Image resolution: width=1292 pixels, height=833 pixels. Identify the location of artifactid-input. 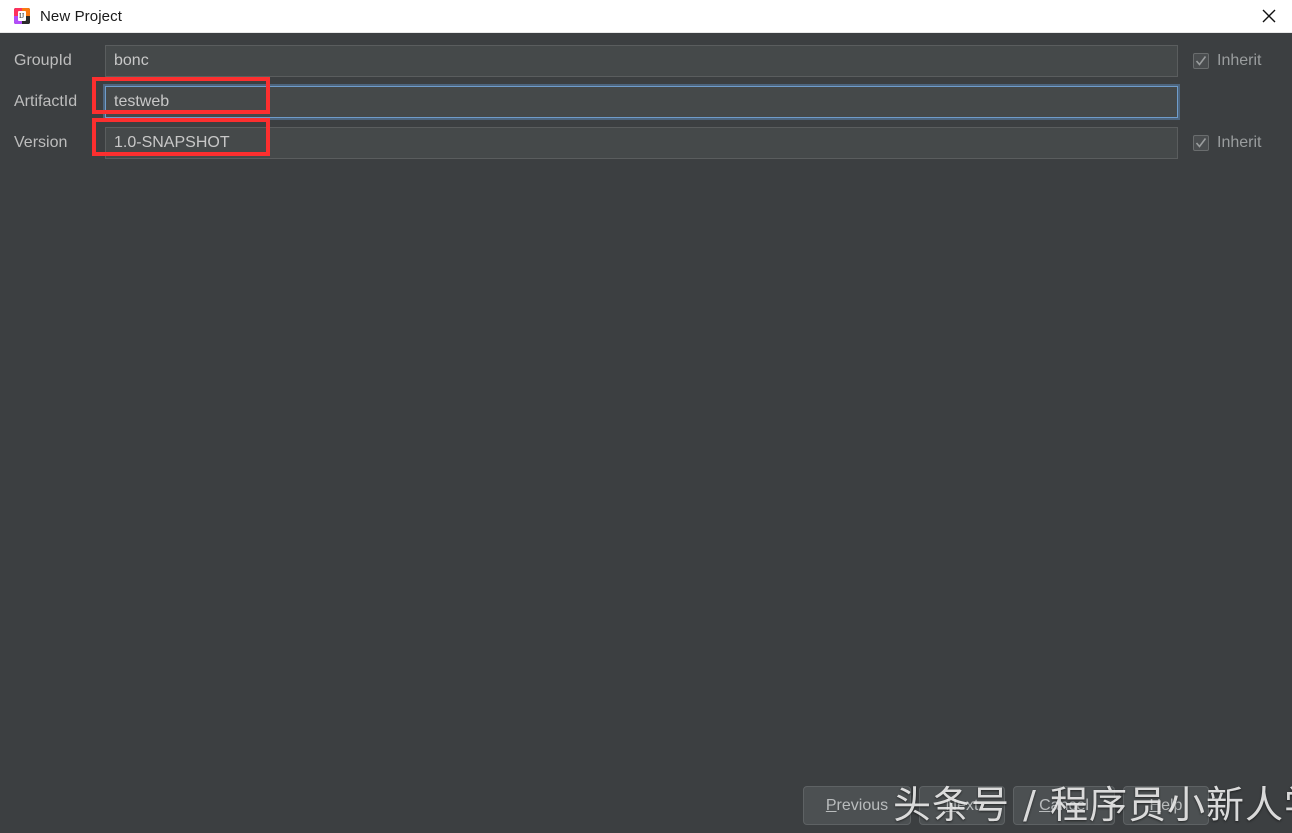
(641, 102).